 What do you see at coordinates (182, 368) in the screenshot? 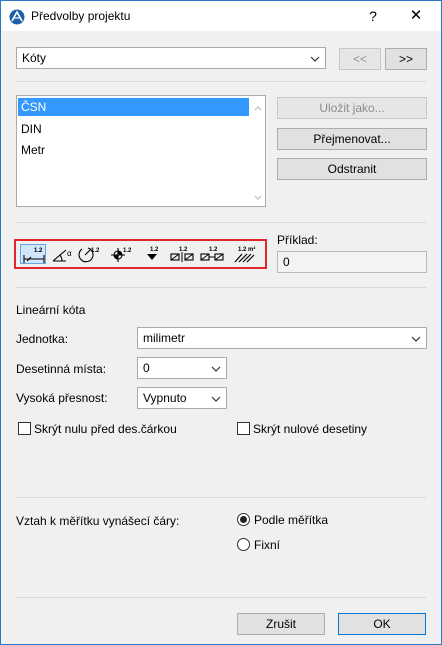
I see `decimals-select: 0` at bounding box center [182, 368].